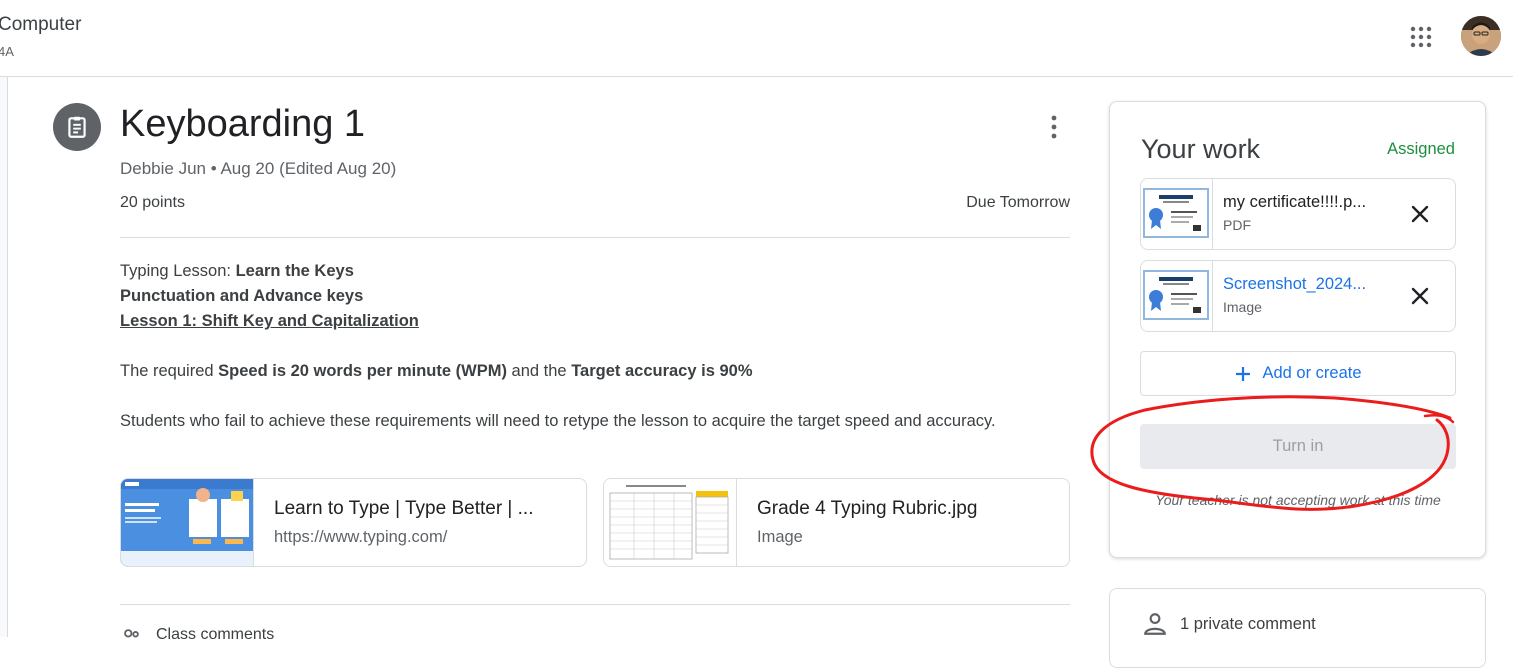 The image size is (1513, 668). What do you see at coordinates (836, 522) in the screenshot?
I see `attachment-image: Grade 4 Typing Rubric.jpg Image` at bounding box center [836, 522].